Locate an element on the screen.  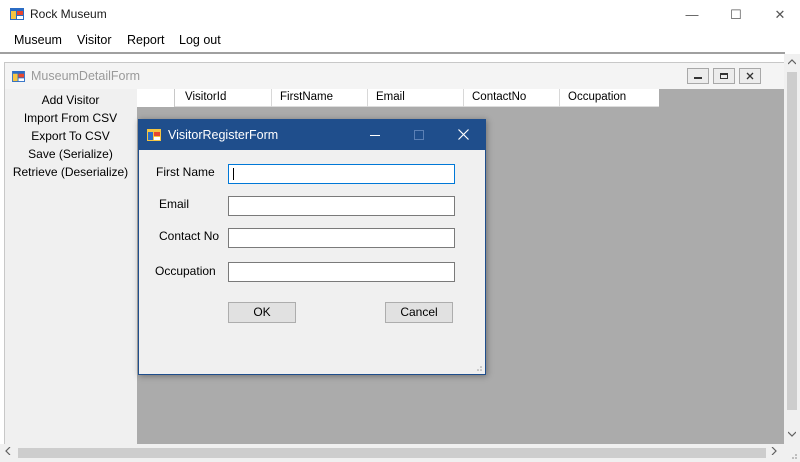
child-minimize-button is located at coordinates (698, 76).